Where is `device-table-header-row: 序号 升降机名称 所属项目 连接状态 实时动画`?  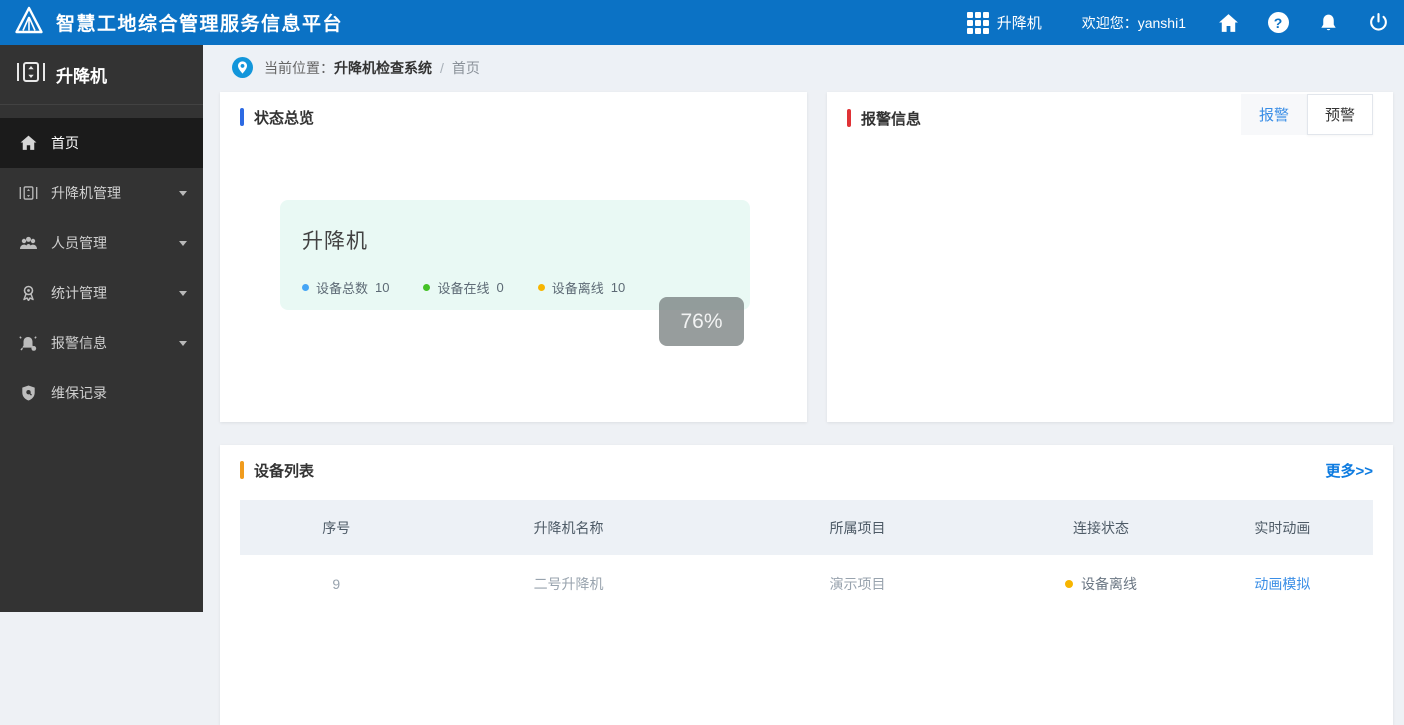
device-table-header-row: 序号 升降机名称 所属项目 连接状态 实时动画 is located at coordinates (806, 527).